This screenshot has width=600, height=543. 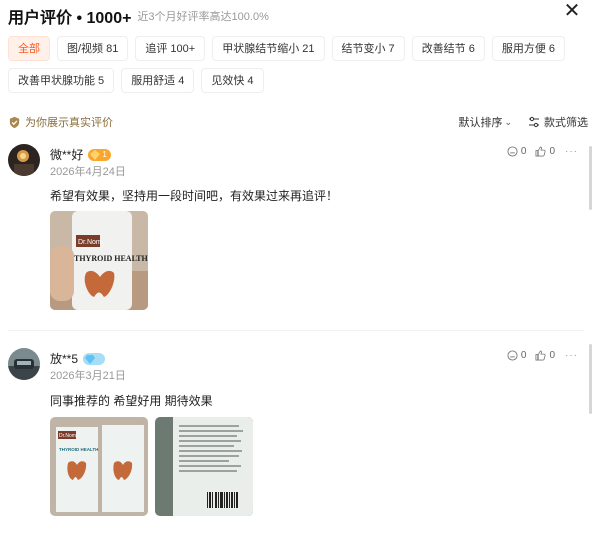 I want to click on page-title: 用户评价 • 1000+, so click(x=70, y=18).